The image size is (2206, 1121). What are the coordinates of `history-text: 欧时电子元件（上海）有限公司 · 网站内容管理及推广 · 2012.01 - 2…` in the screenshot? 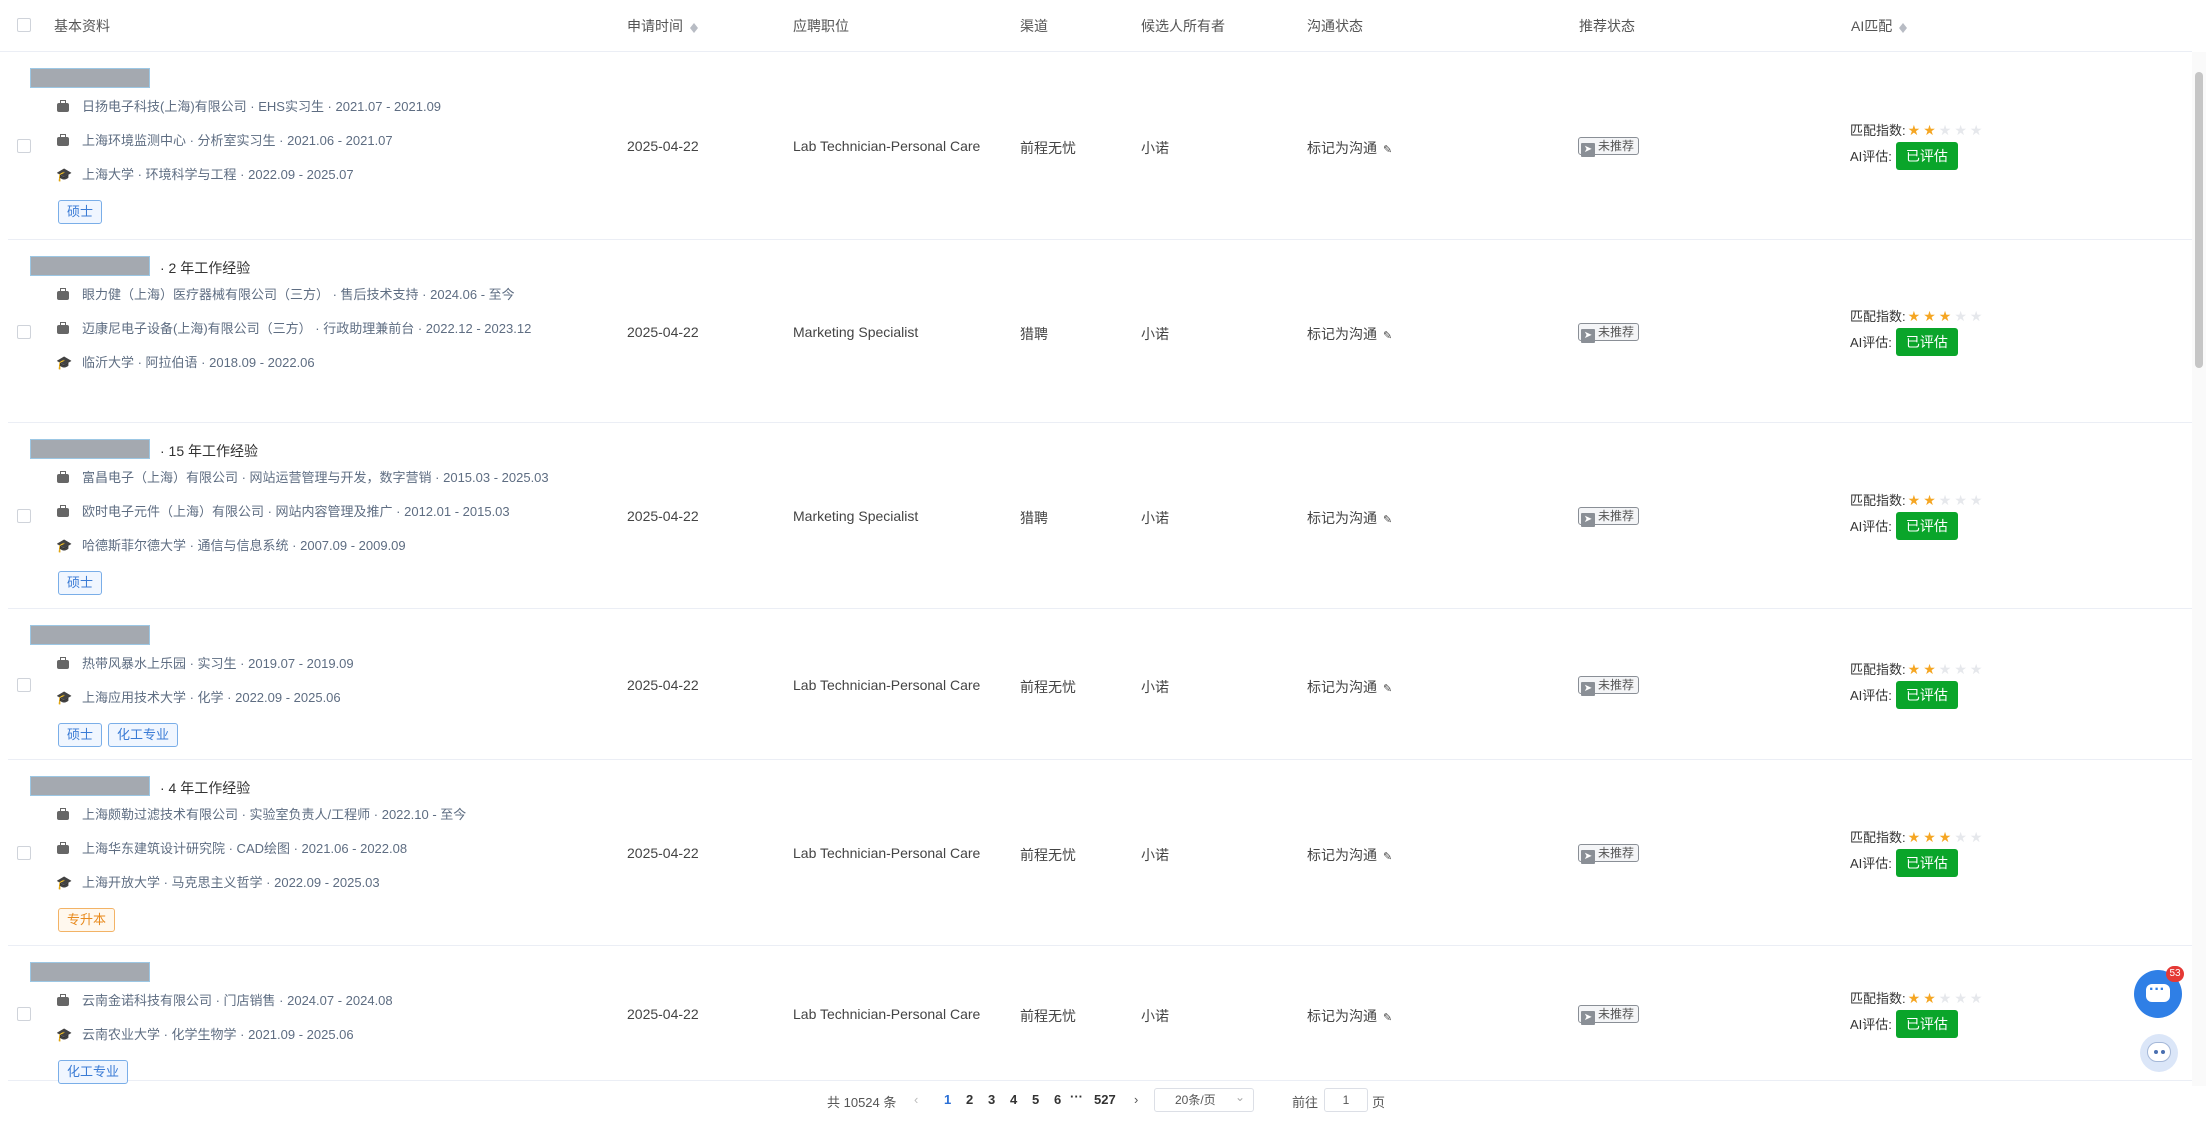 It's located at (296, 511).